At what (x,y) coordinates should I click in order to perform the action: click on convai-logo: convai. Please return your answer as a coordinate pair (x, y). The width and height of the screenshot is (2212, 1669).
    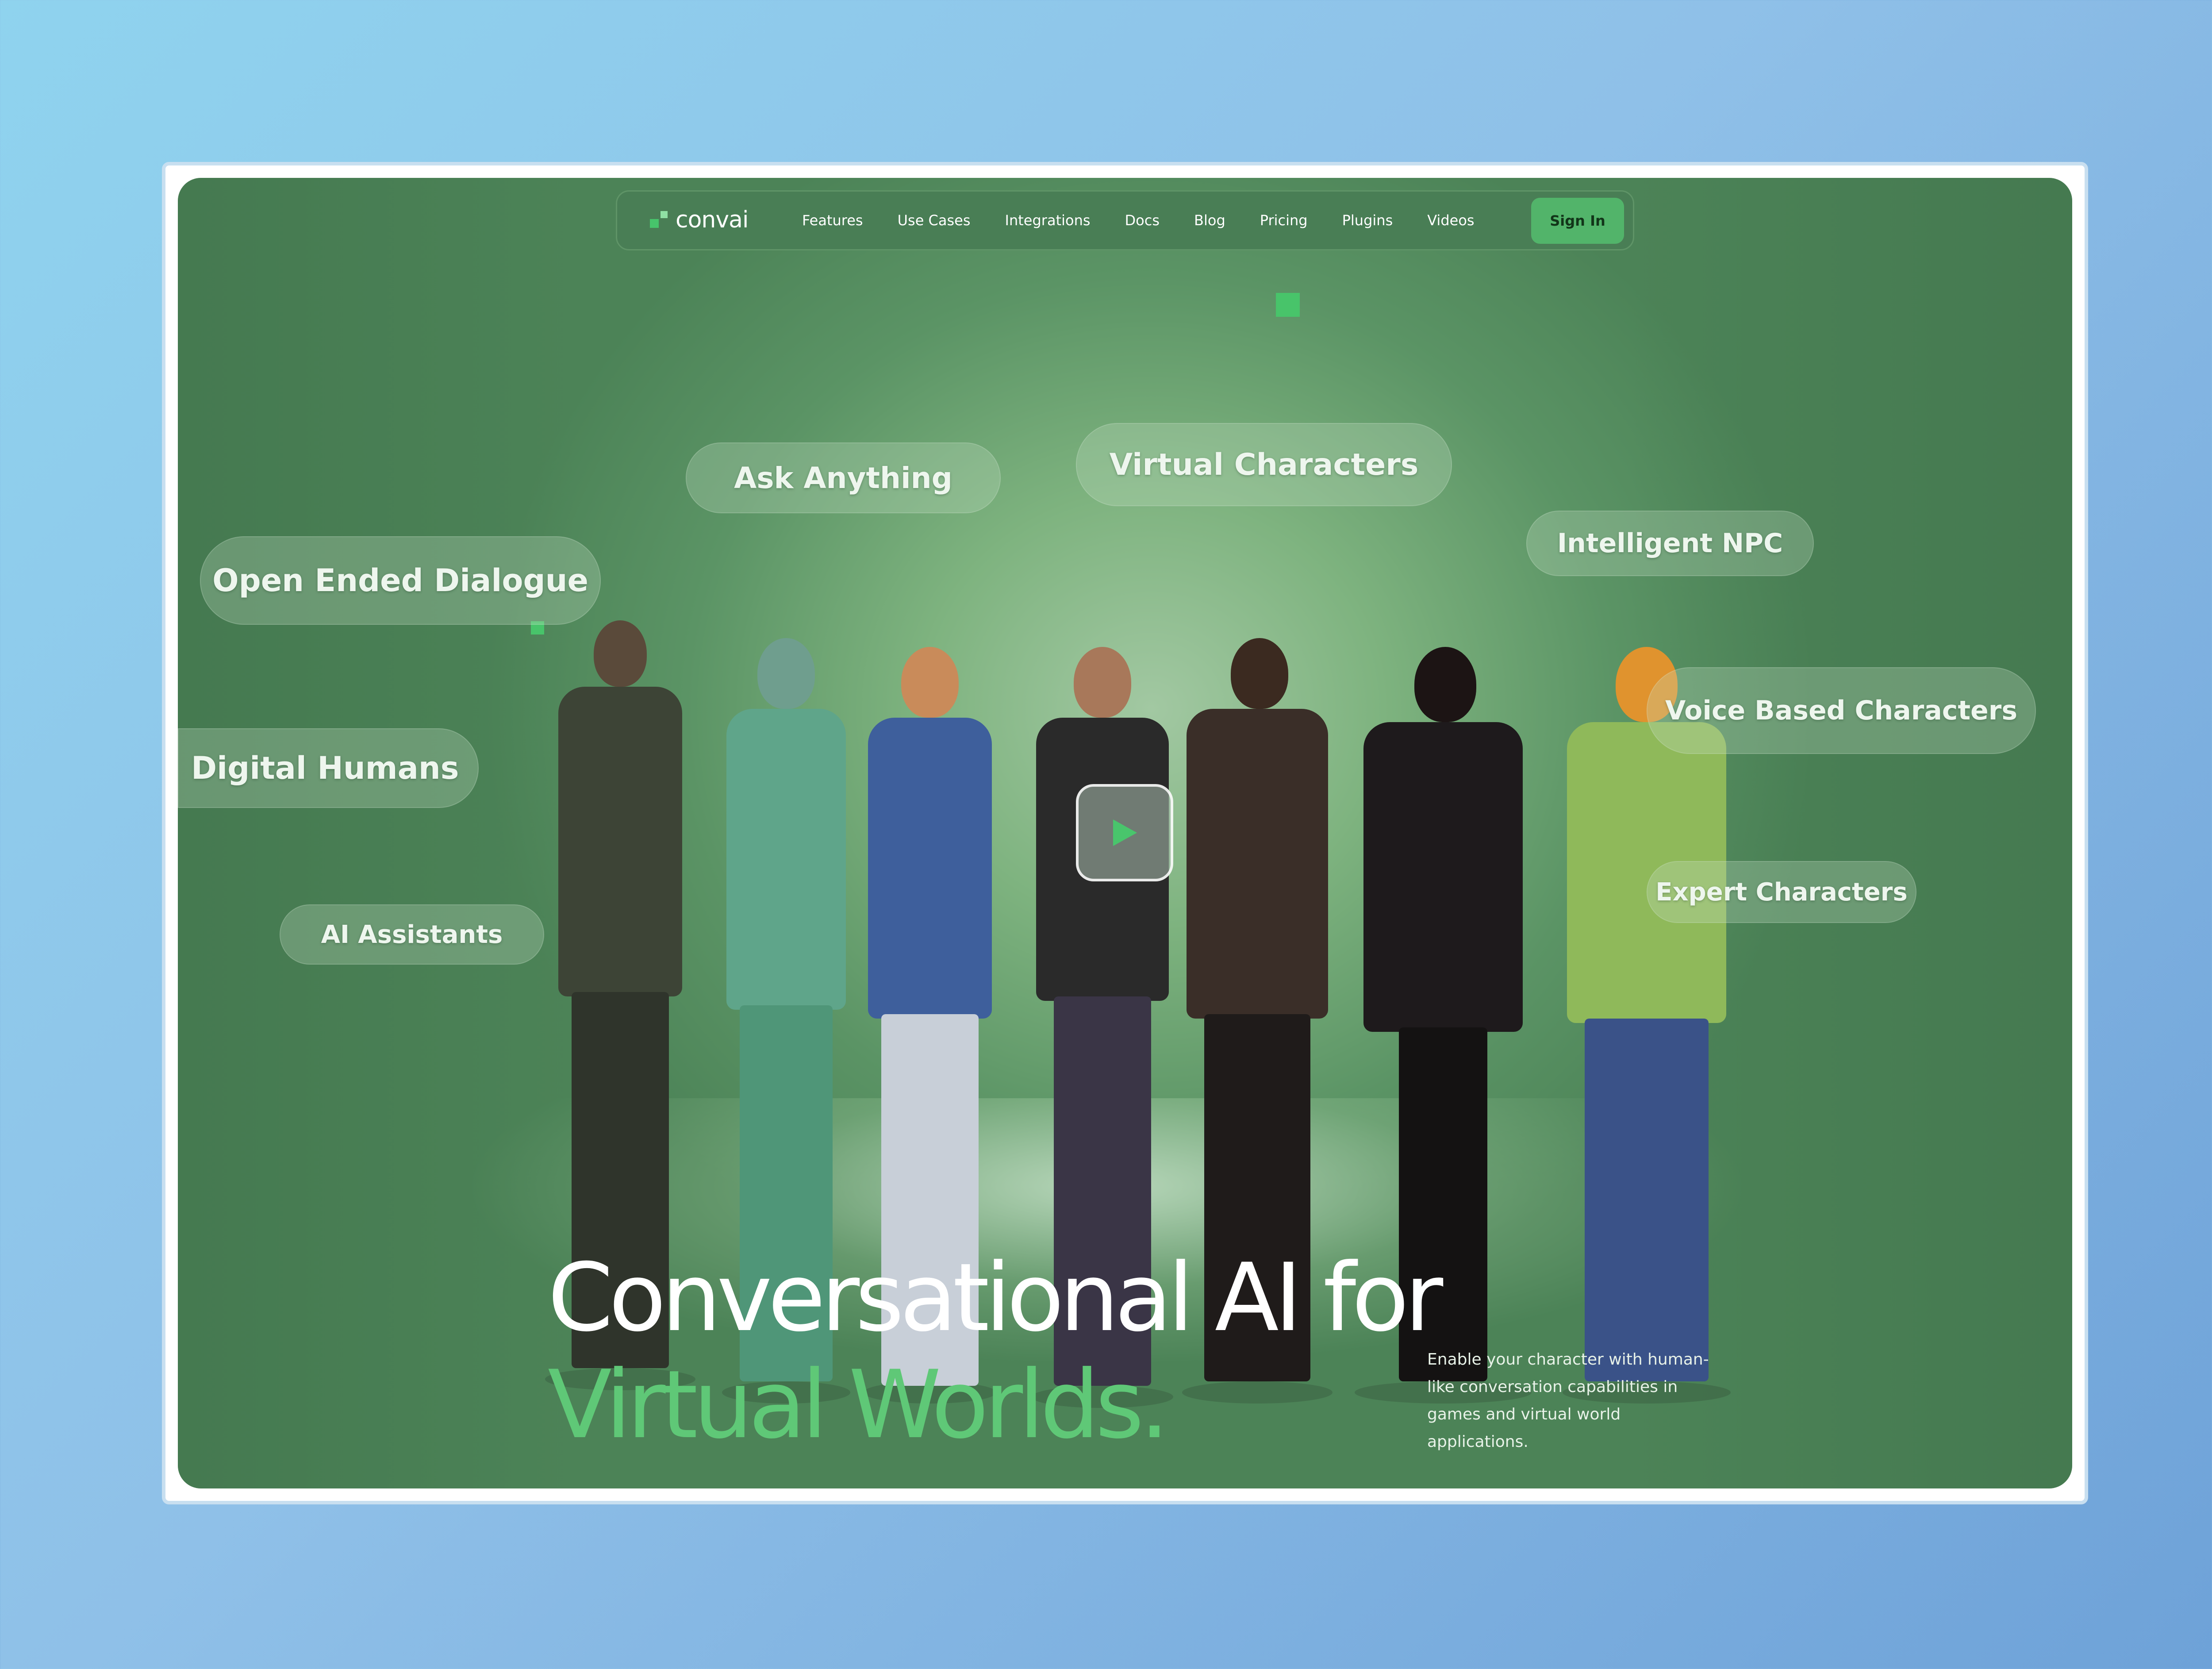
    Looking at the image, I should click on (700, 220).